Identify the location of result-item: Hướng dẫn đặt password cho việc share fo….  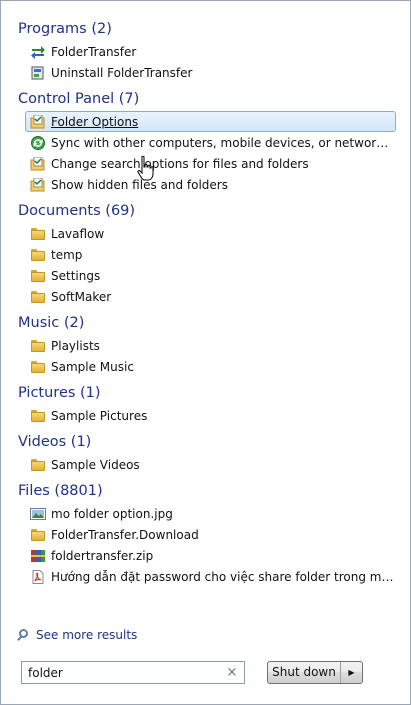
(210, 576).